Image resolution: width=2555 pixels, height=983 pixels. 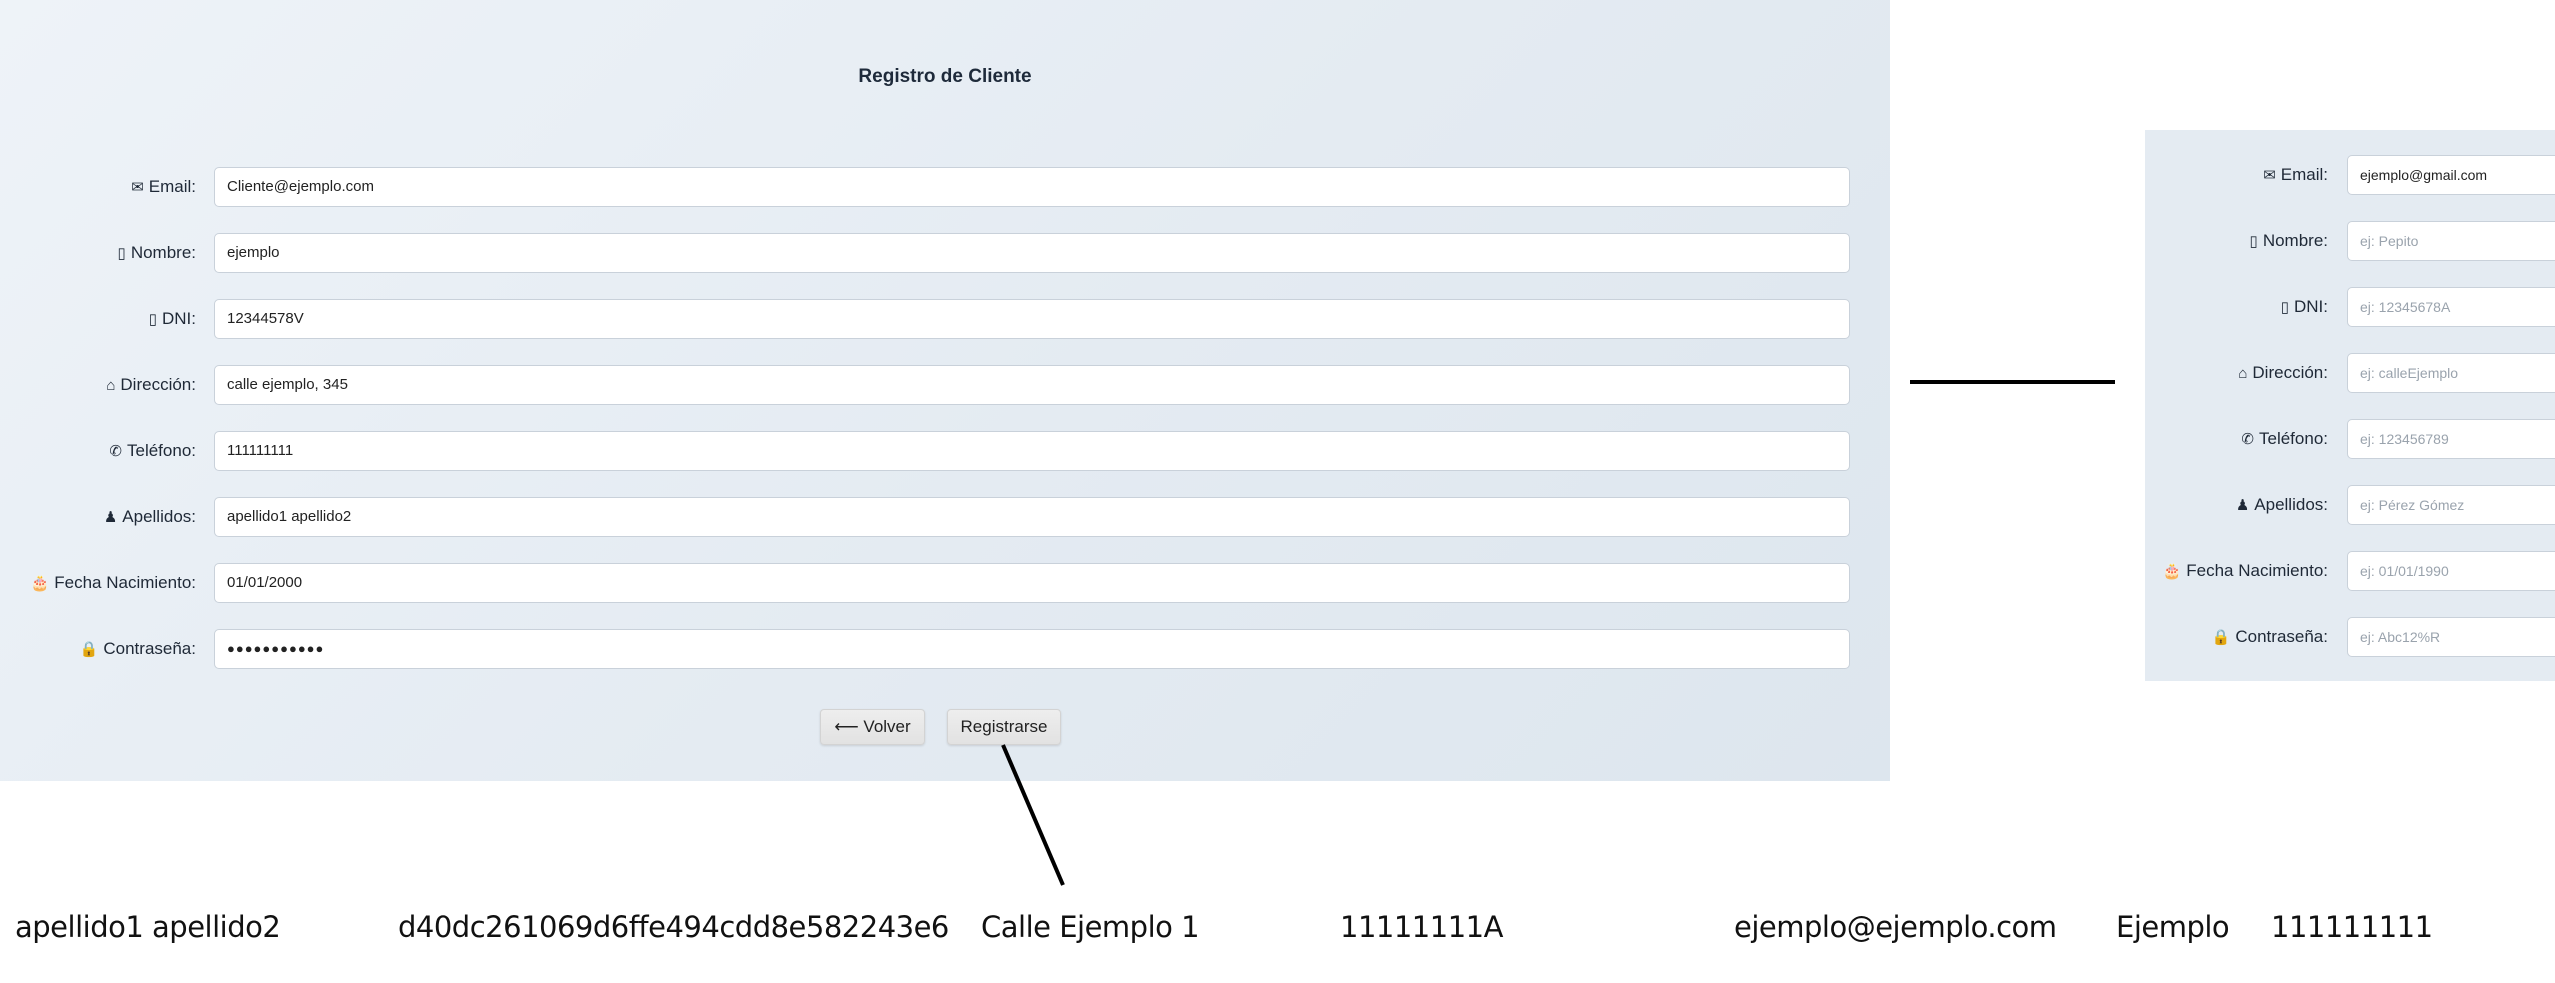 What do you see at coordinates (2172, 571) in the screenshot?
I see `cake-icon: 🎂` at bounding box center [2172, 571].